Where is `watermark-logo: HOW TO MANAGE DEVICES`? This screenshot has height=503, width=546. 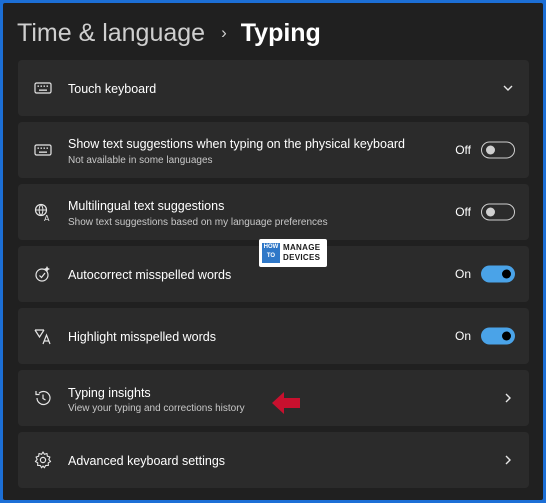 watermark-logo: HOW TO MANAGE DEVICES is located at coordinates (293, 253).